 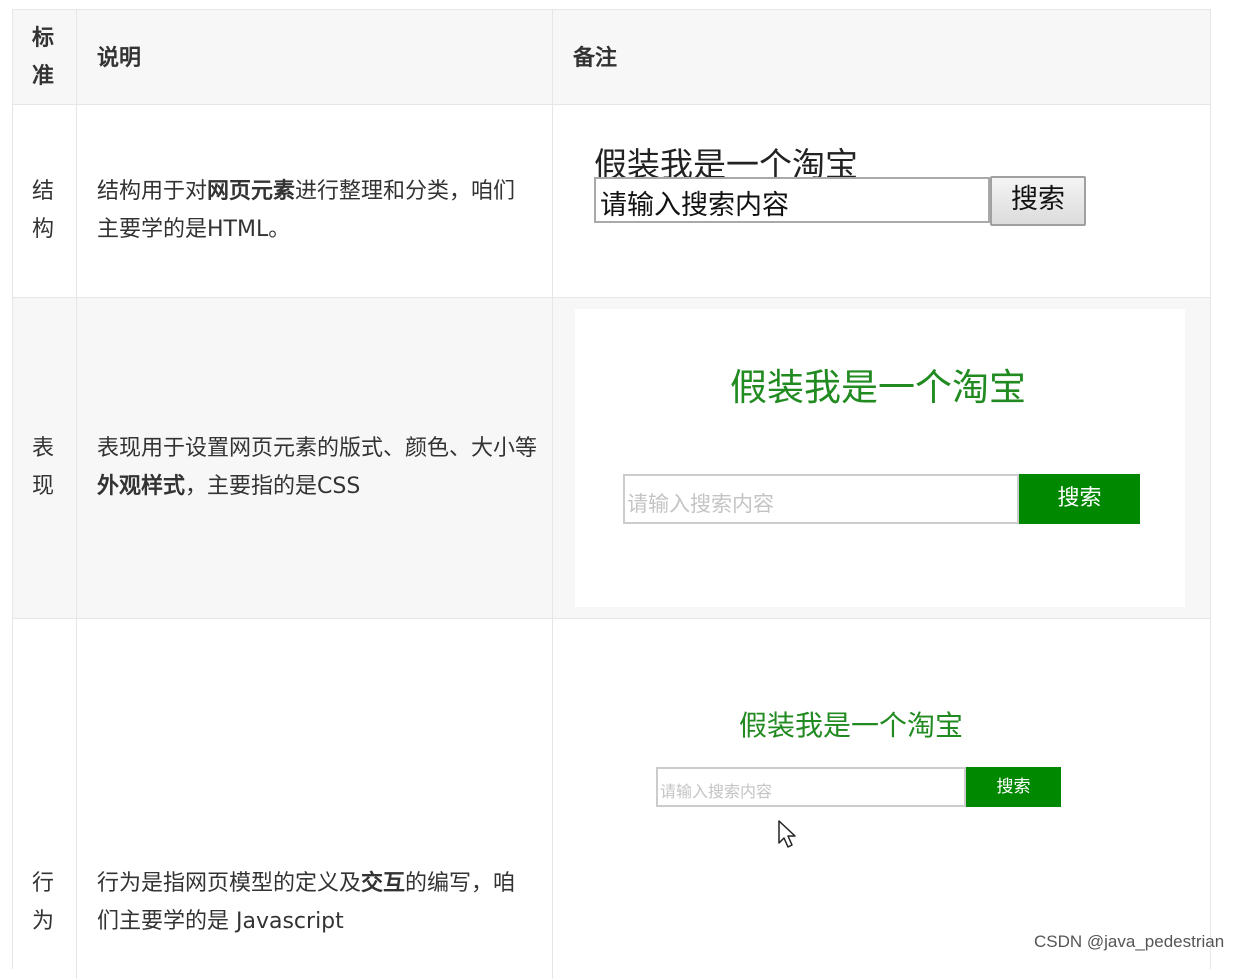 What do you see at coordinates (43, 883) in the screenshot?
I see `standard-char: 行` at bounding box center [43, 883].